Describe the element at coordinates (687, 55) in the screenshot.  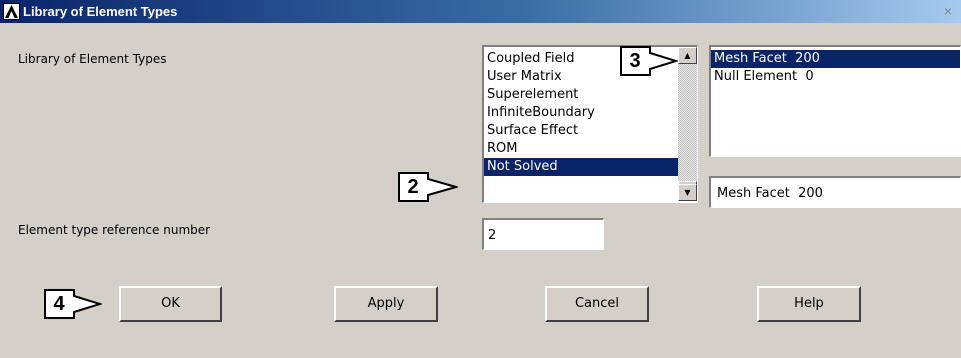
I see `scroll-up-icon: ▲` at that location.